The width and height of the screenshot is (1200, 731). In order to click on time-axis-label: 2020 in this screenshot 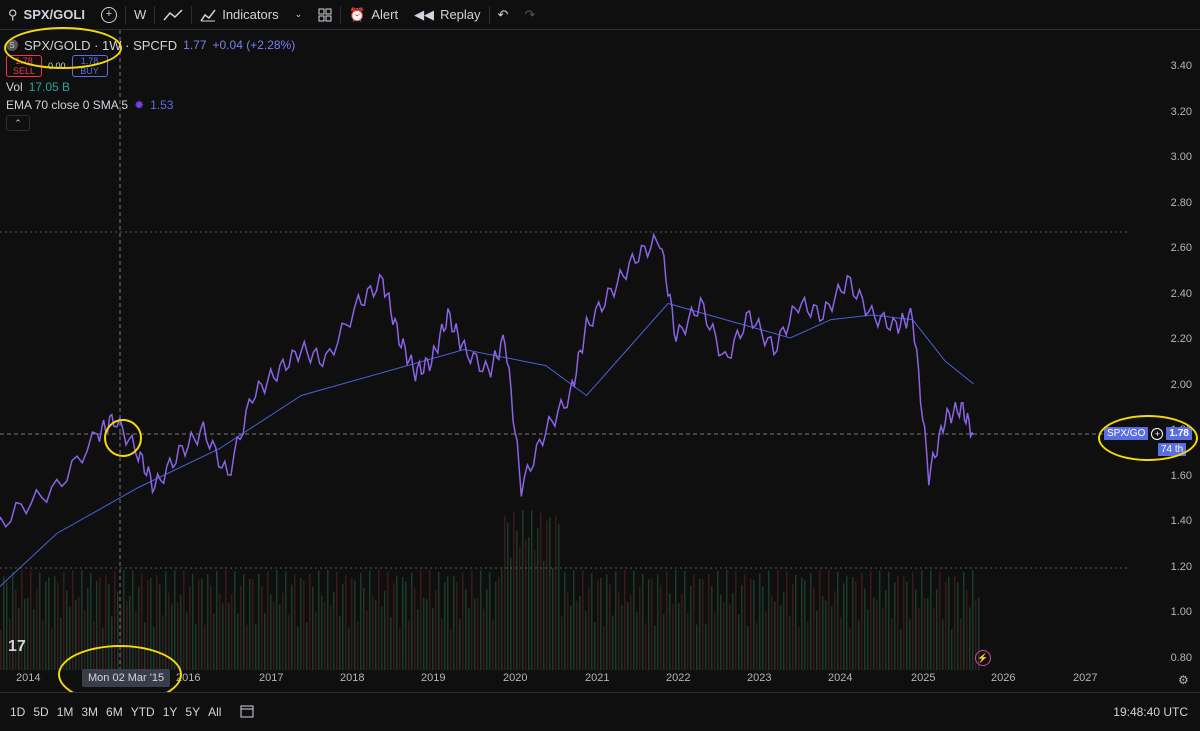, I will do `click(515, 678)`.